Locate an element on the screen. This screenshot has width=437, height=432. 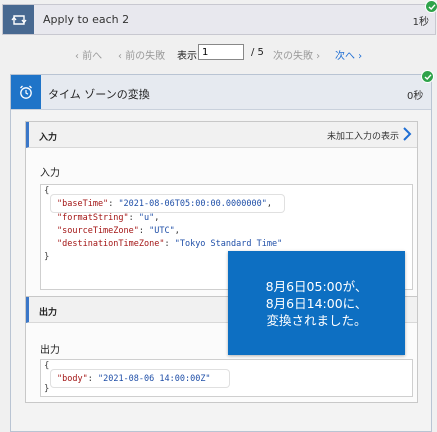
callout-line: 8月6日05:00が、 is located at coordinates (316, 286).